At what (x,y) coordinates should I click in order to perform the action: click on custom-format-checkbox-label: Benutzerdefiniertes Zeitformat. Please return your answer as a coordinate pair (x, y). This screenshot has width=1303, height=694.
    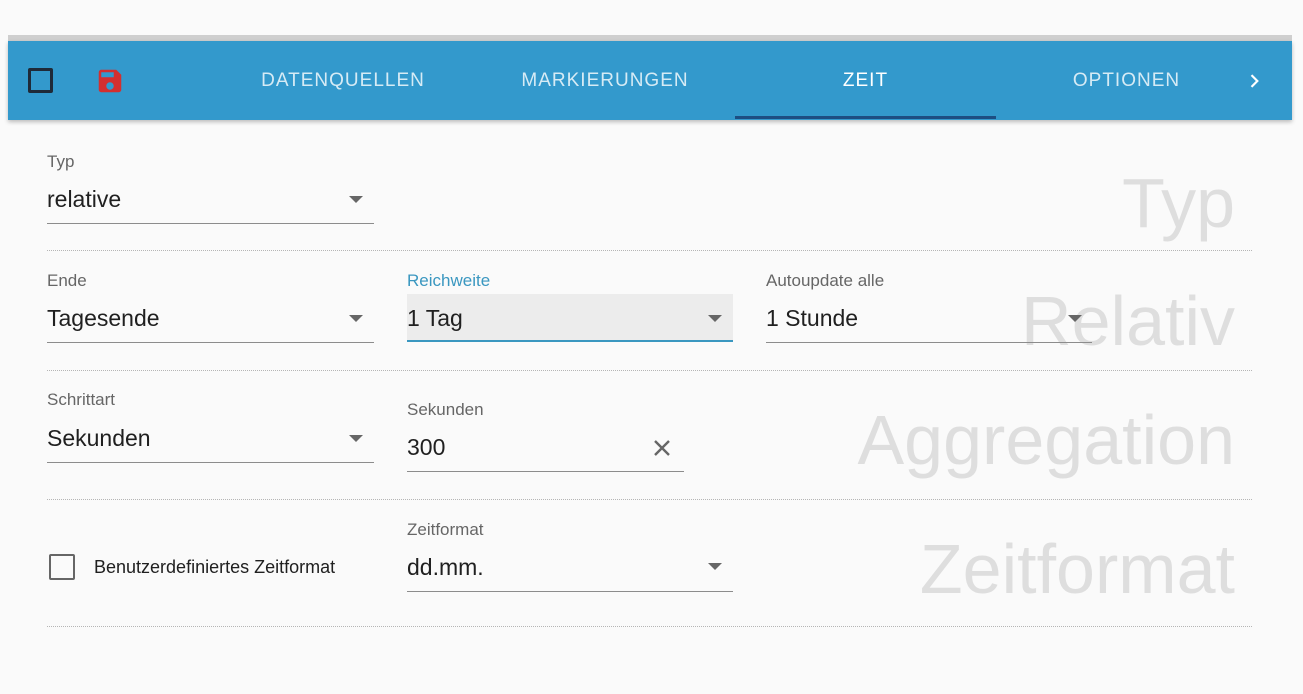
    Looking at the image, I should click on (215, 567).